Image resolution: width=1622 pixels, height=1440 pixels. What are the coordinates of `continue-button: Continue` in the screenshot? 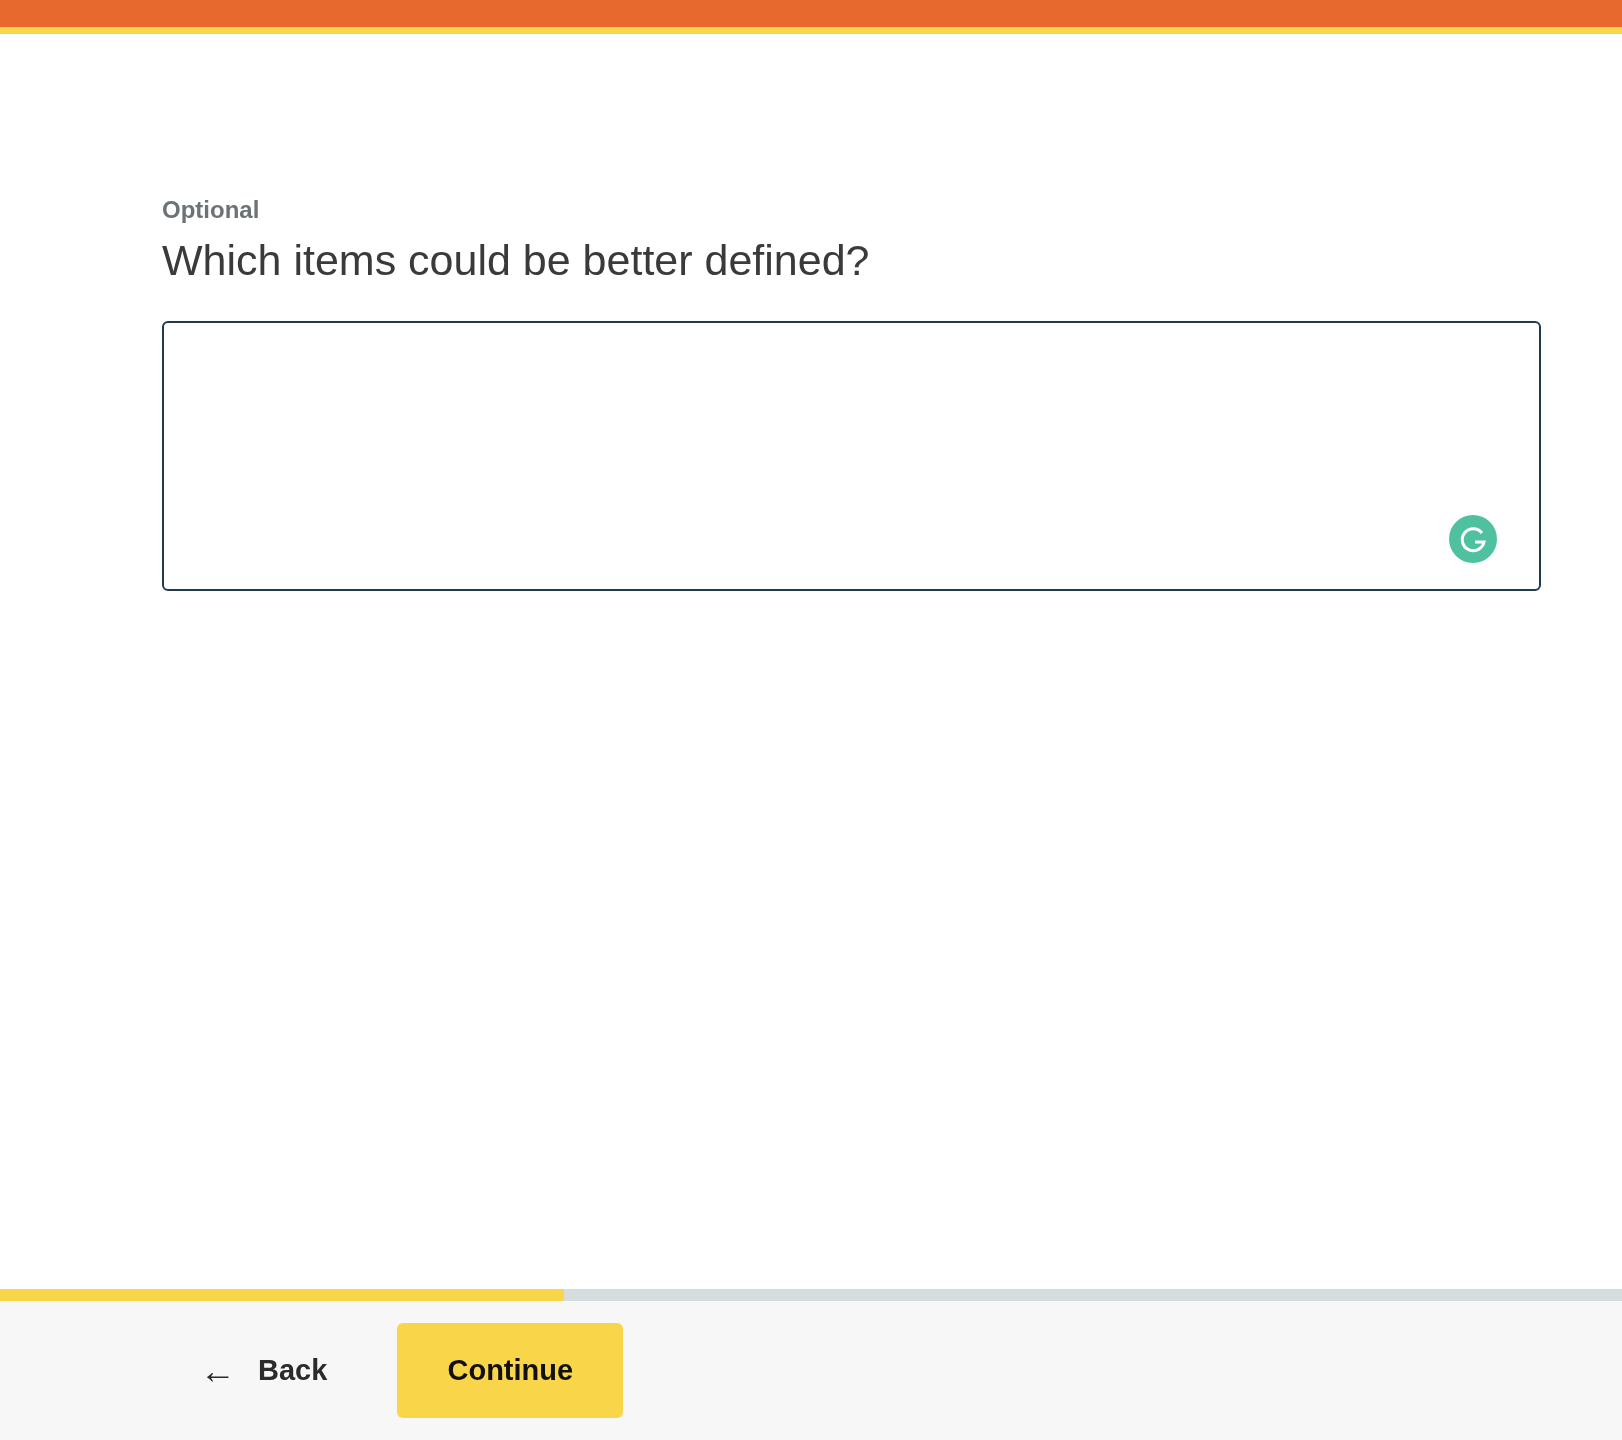 It's located at (510, 1370).